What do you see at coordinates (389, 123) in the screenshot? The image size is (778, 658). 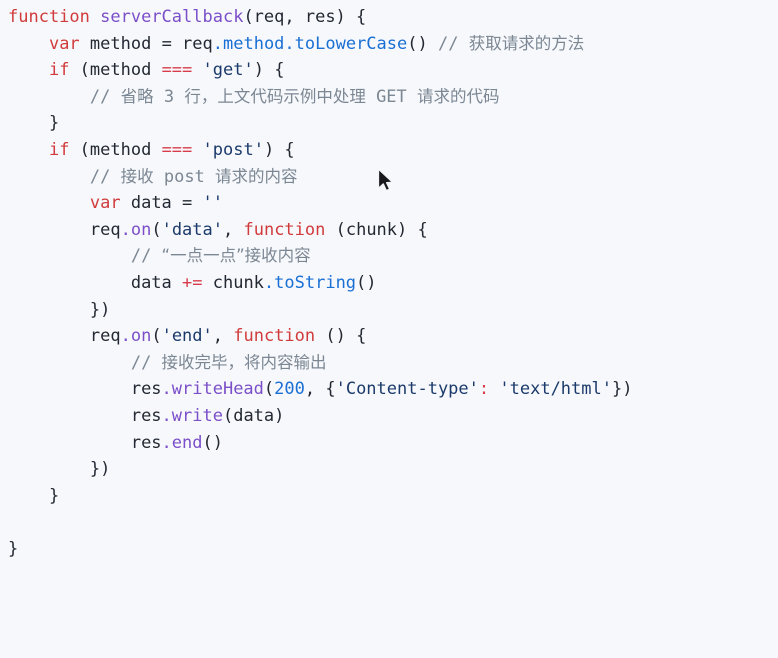 I see `code-line-5: }` at bounding box center [389, 123].